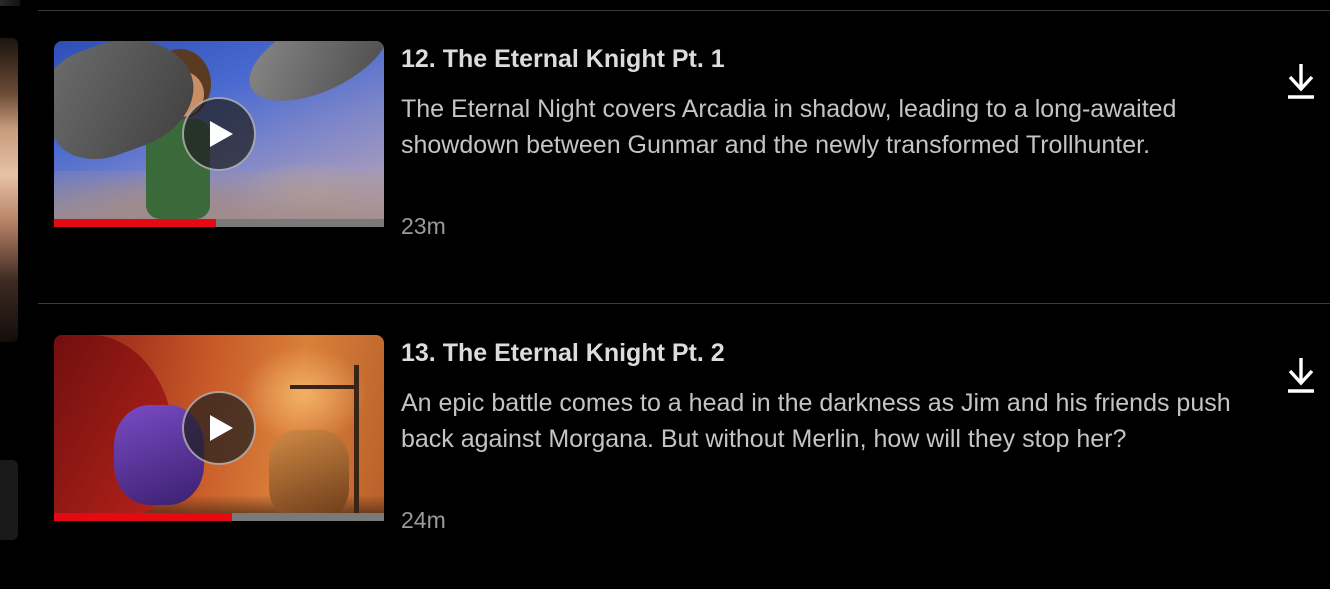 The image size is (1330, 589). What do you see at coordinates (563, 353) in the screenshot?
I see `episode-title: 13. The Eternal Knight Pt. 2` at bounding box center [563, 353].